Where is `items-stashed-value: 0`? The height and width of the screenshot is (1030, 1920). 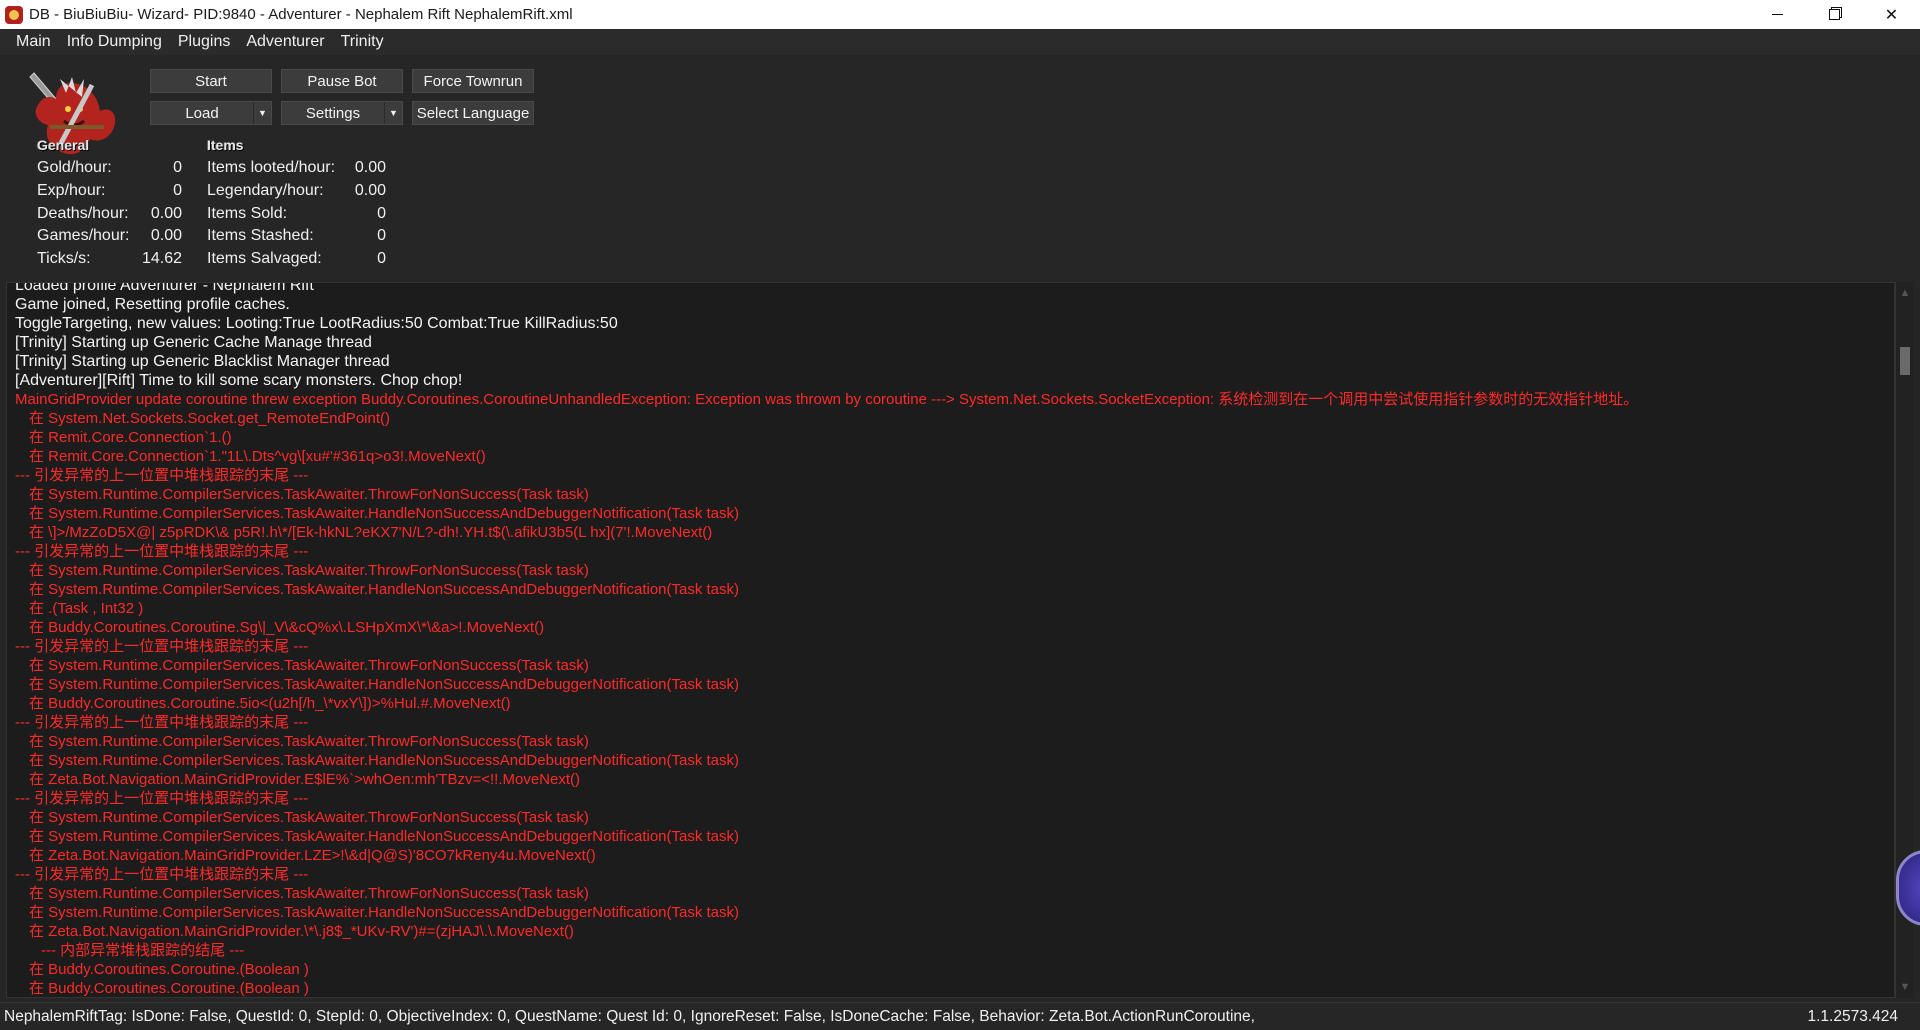 items-stashed-value: 0 is located at coordinates (381, 235).